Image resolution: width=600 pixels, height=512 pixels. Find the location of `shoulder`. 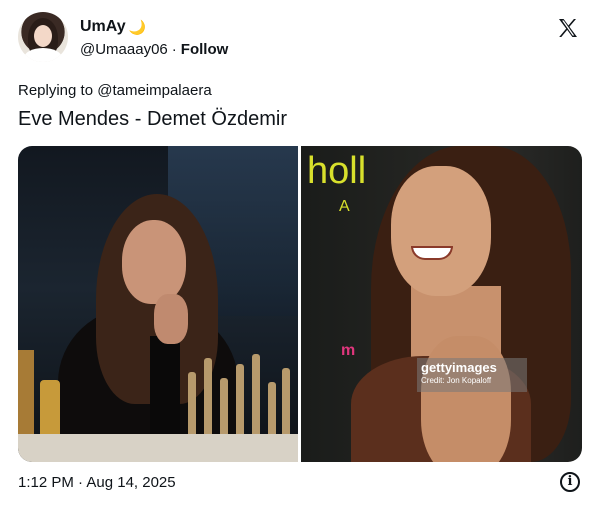

shoulder is located at coordinates (466, 399).